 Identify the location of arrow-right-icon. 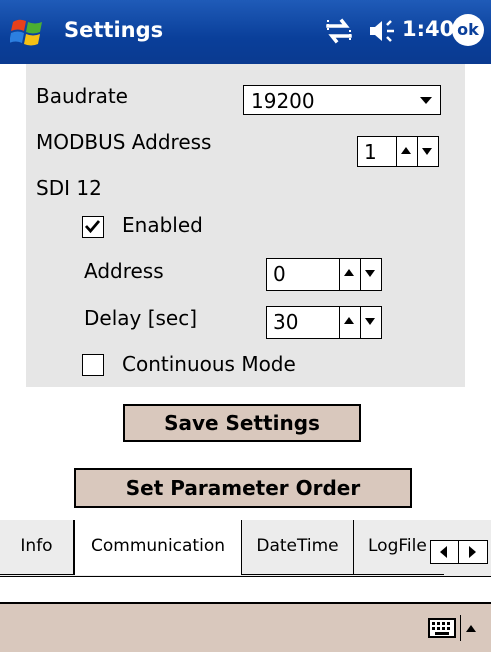
(472, 552).